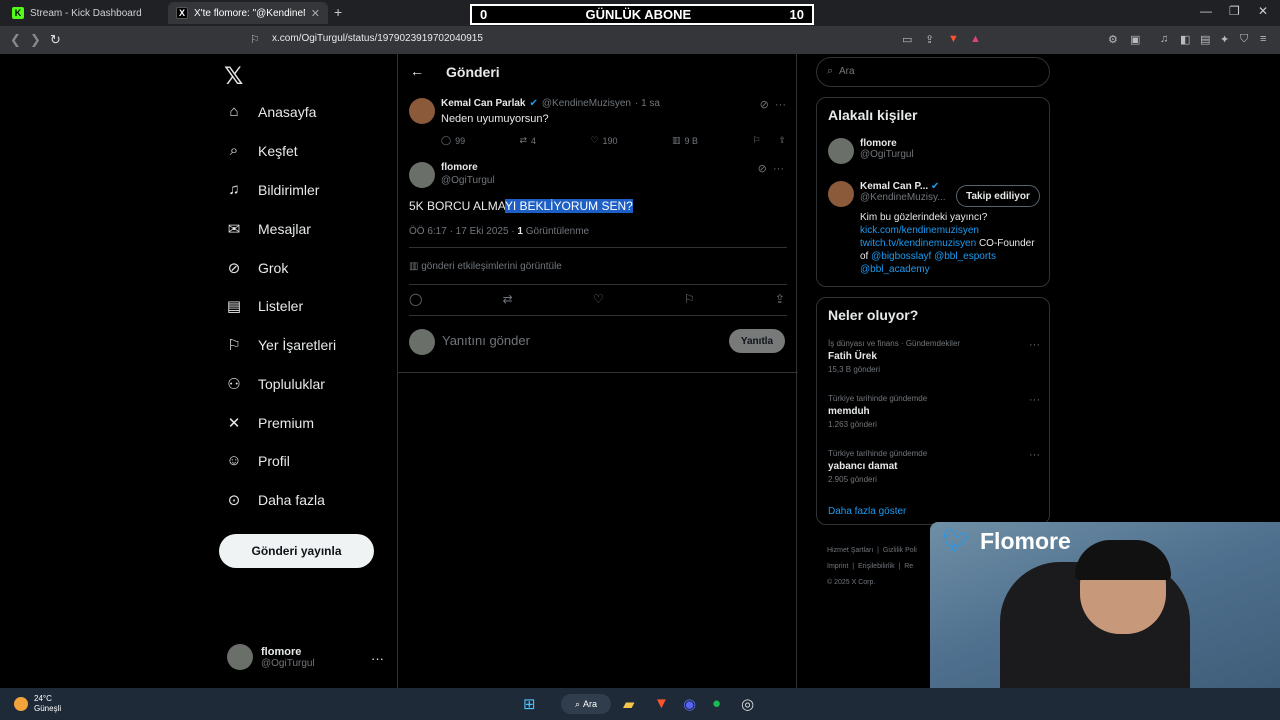 The width and height of the screenshot is (1280, 720). Describe the element at coordinates (629, 704) in the screenshot. I see `file-explorer-icon: ▰` at that location.